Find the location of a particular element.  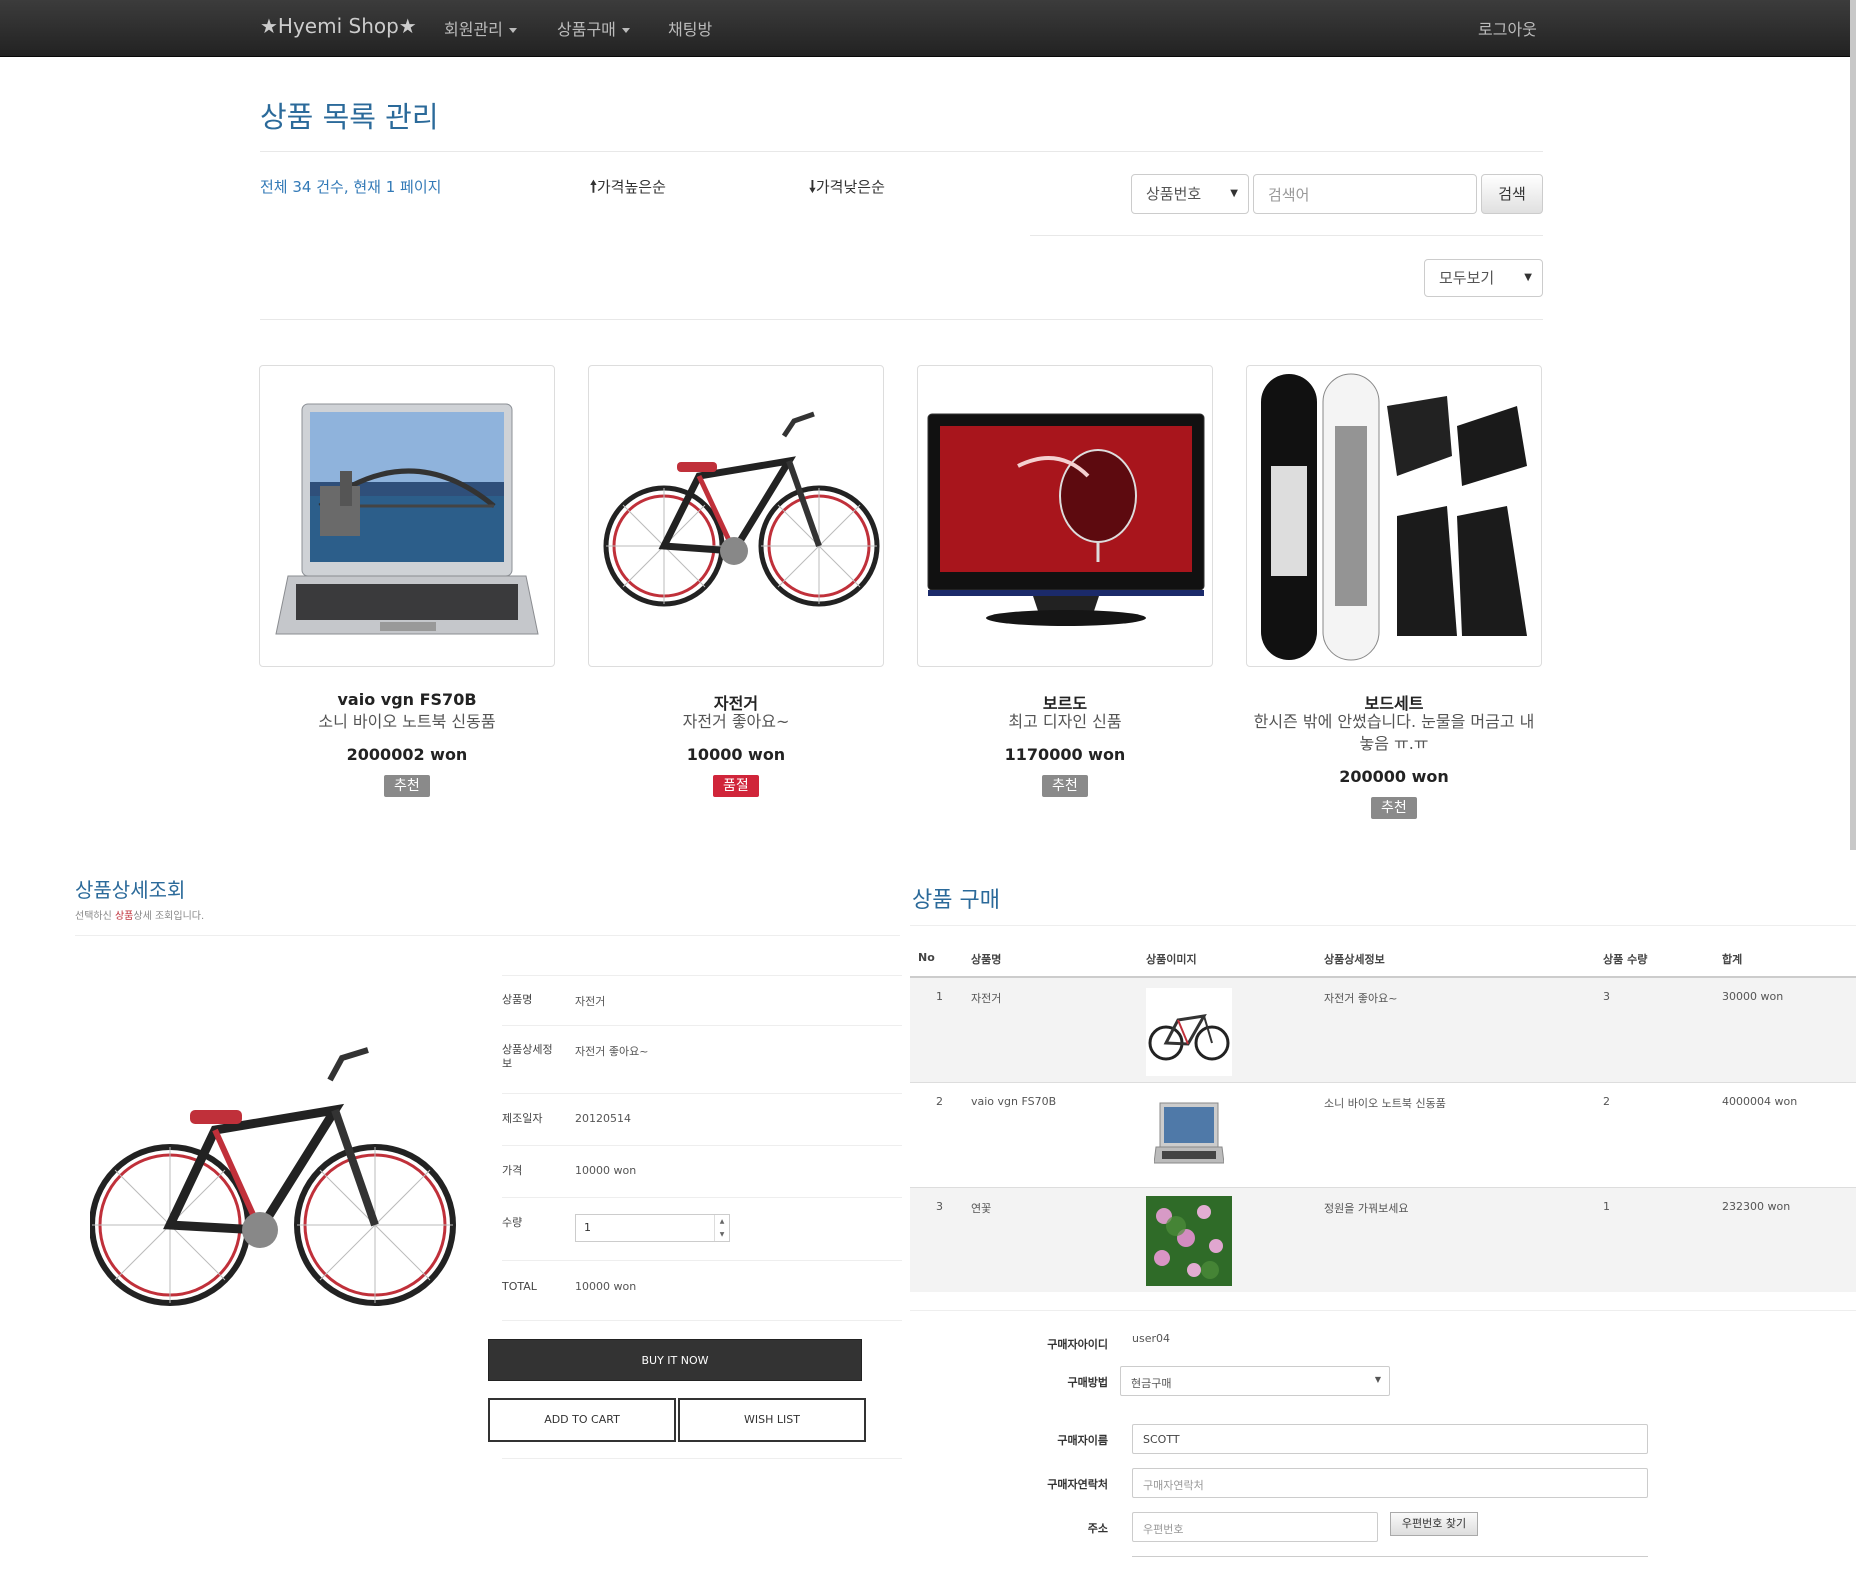

cell-no: 3 is located at coordinates (939, 1206).